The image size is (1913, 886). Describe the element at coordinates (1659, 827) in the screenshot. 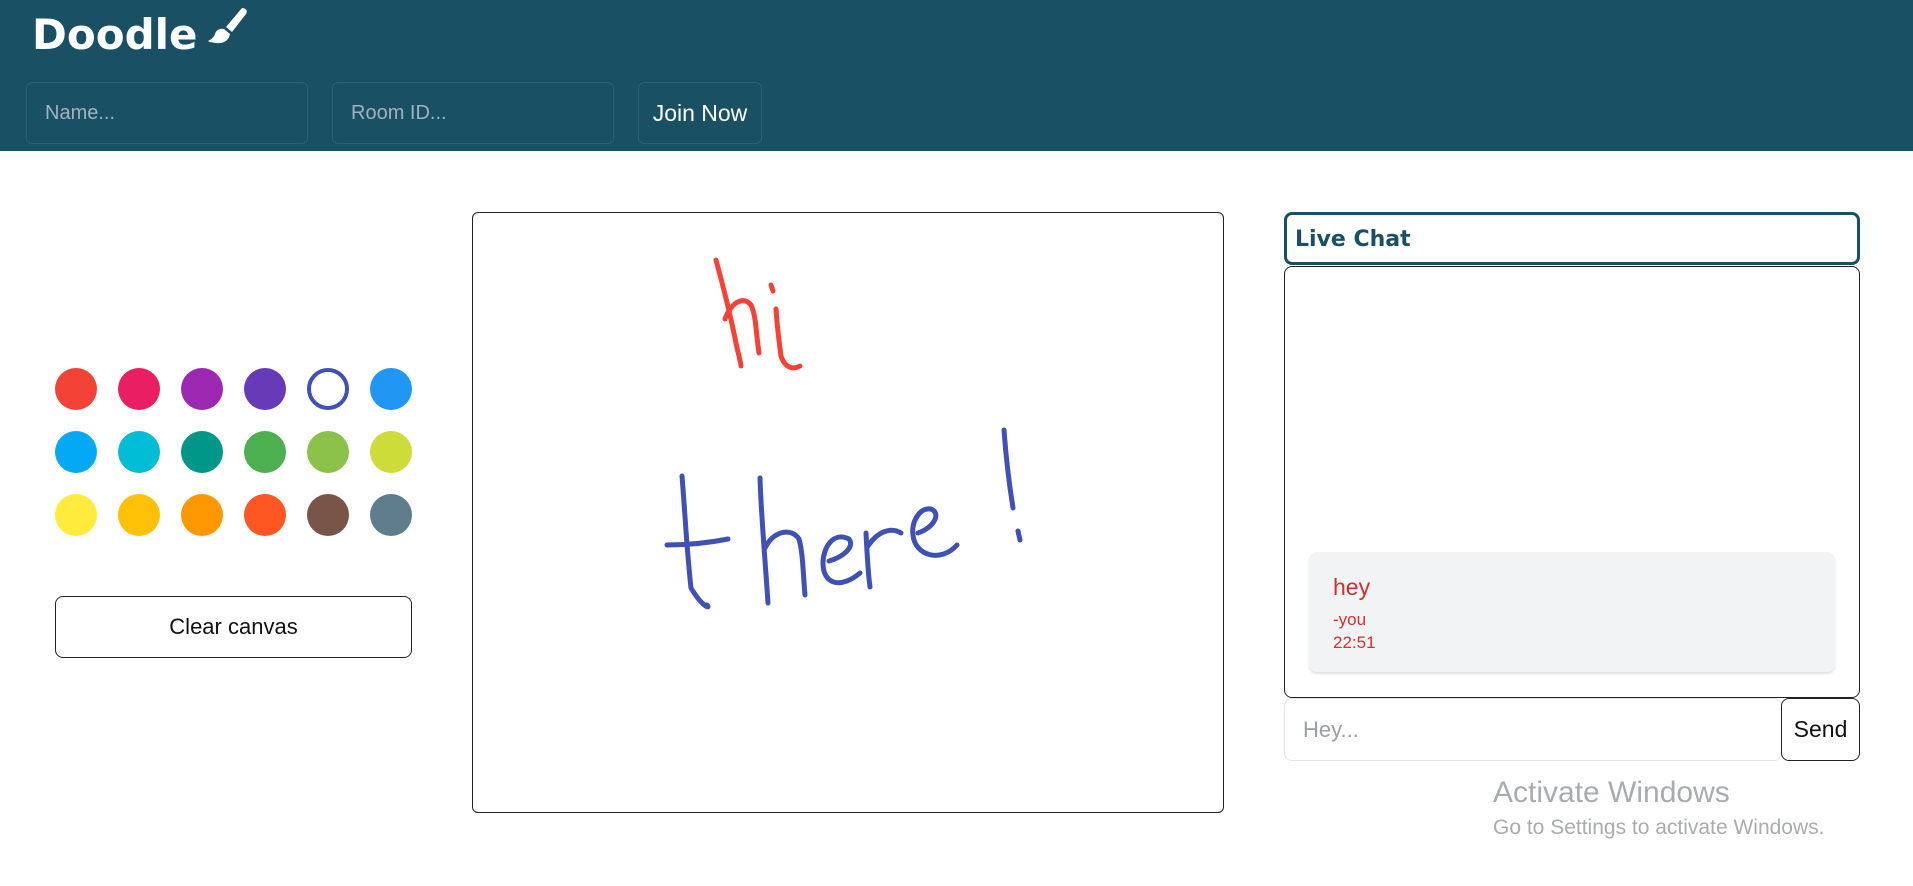

I see `activate-windows-subtitle: Go to Settings to activate Windows.` at that location.